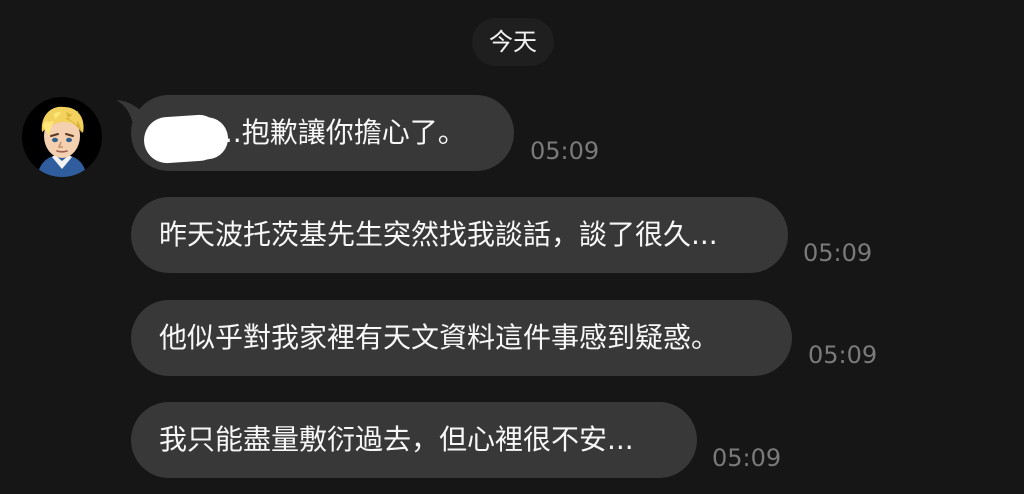  What do you see at coordinates (183, 139) in the screenshot?
I see `redaction-mark` at bounding box center [183, 139].